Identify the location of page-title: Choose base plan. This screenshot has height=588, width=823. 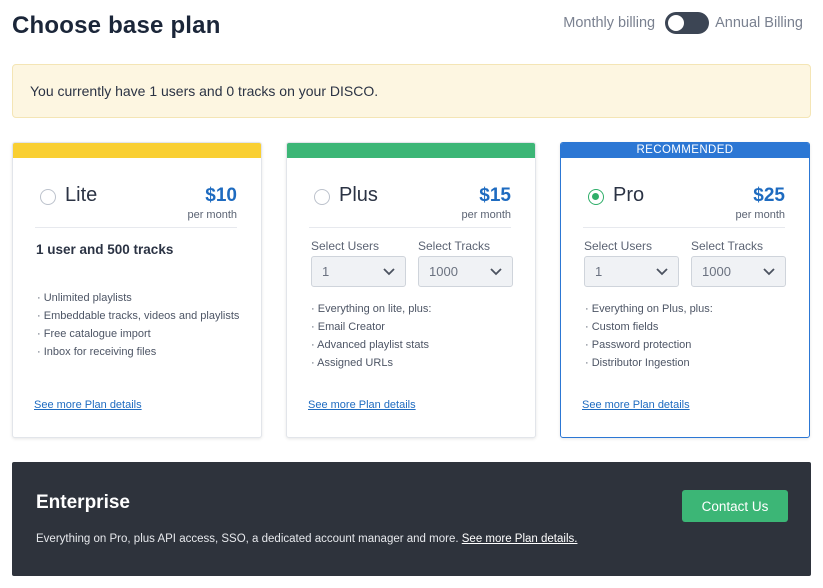
(116, 25).